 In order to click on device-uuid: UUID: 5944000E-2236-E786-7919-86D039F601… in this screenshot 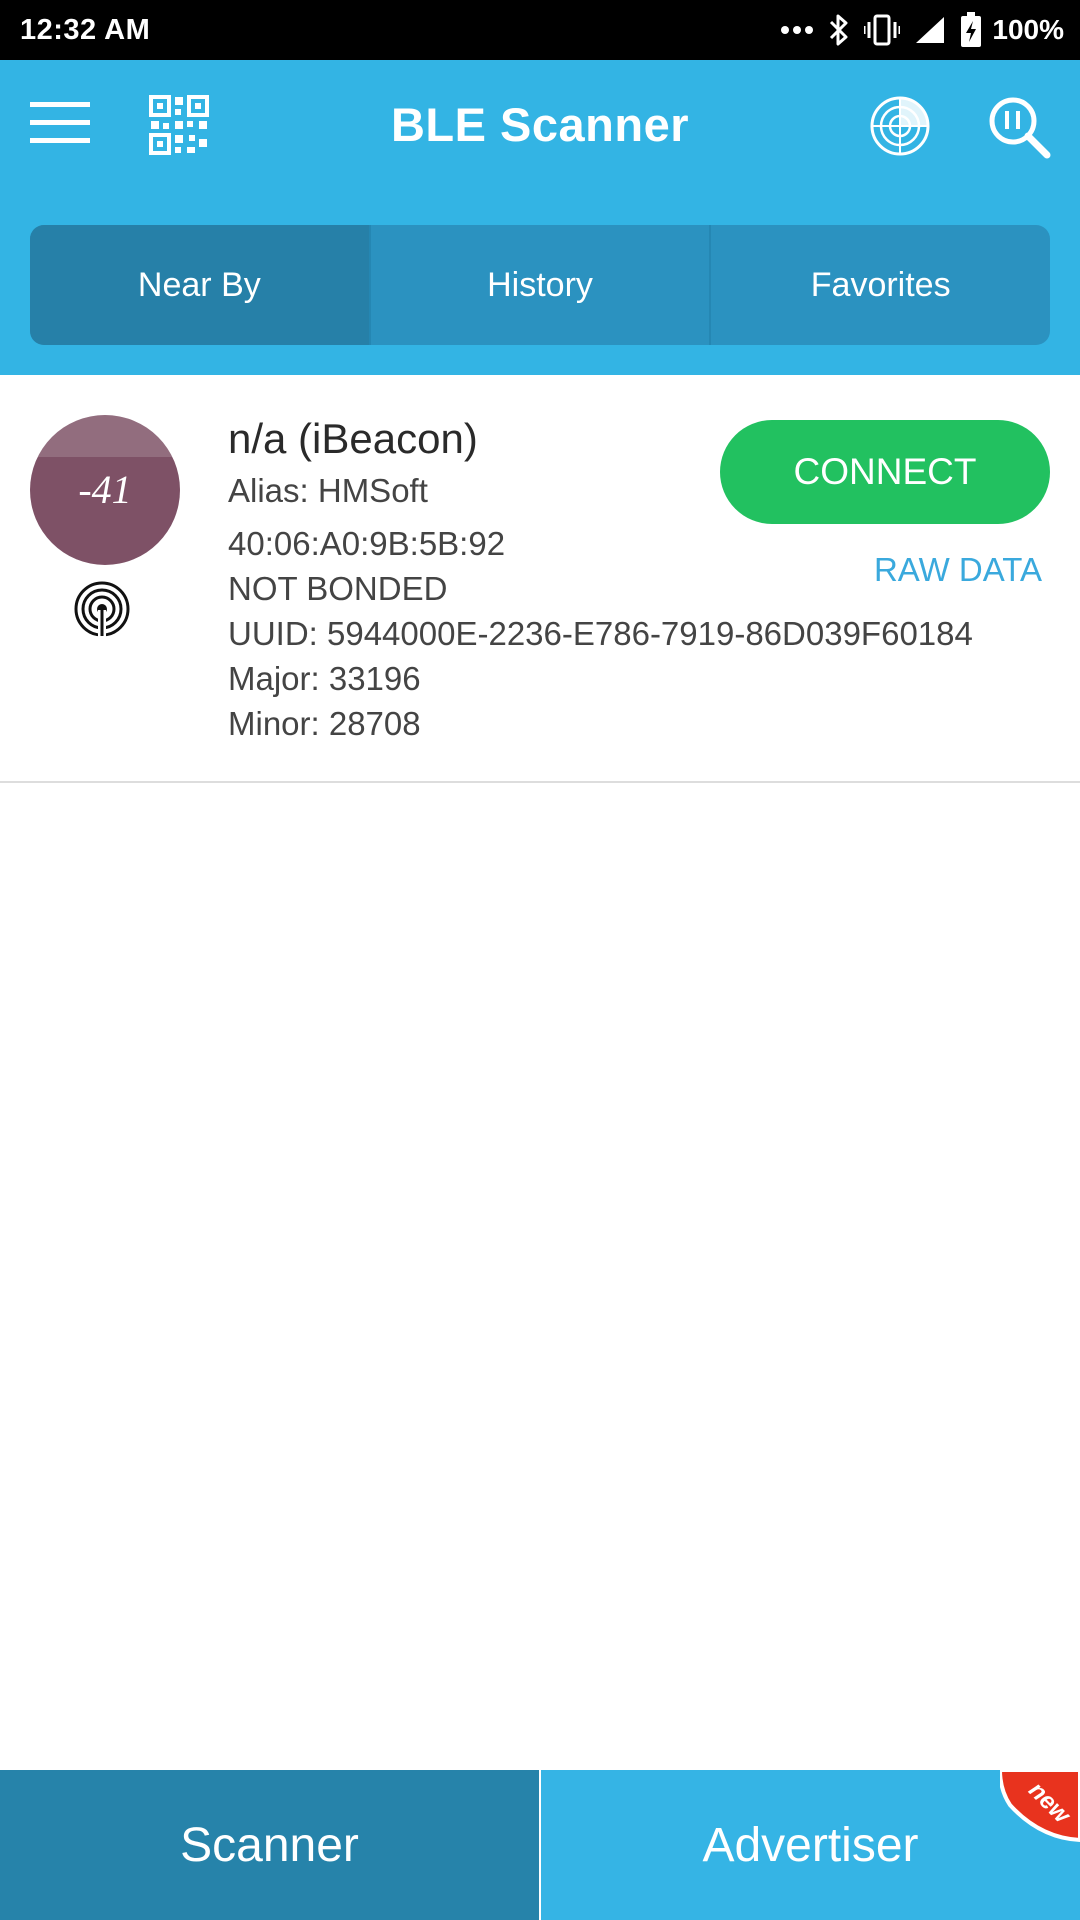, I will do `click(600, 633)`.